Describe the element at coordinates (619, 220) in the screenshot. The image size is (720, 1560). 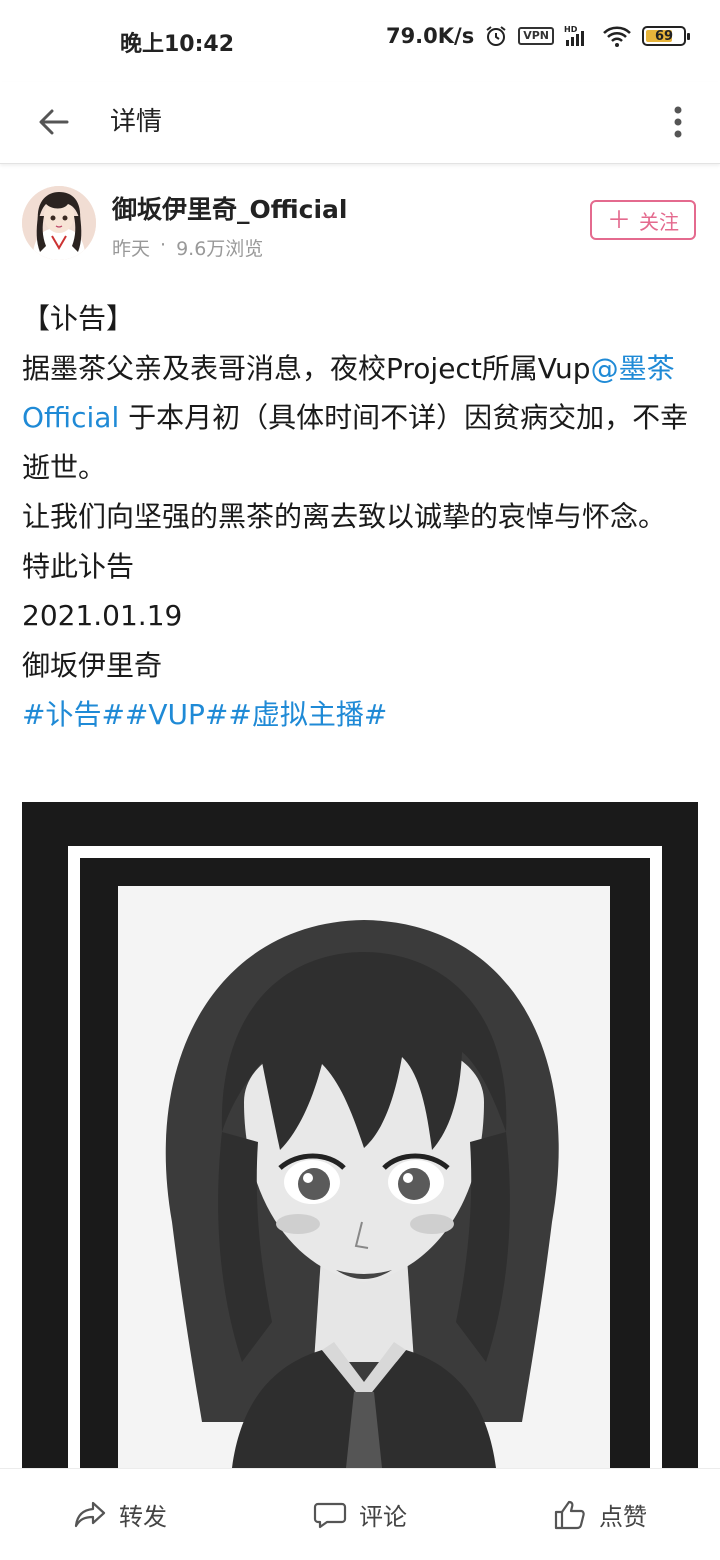
I see `plus-icon: ＋` at that location.